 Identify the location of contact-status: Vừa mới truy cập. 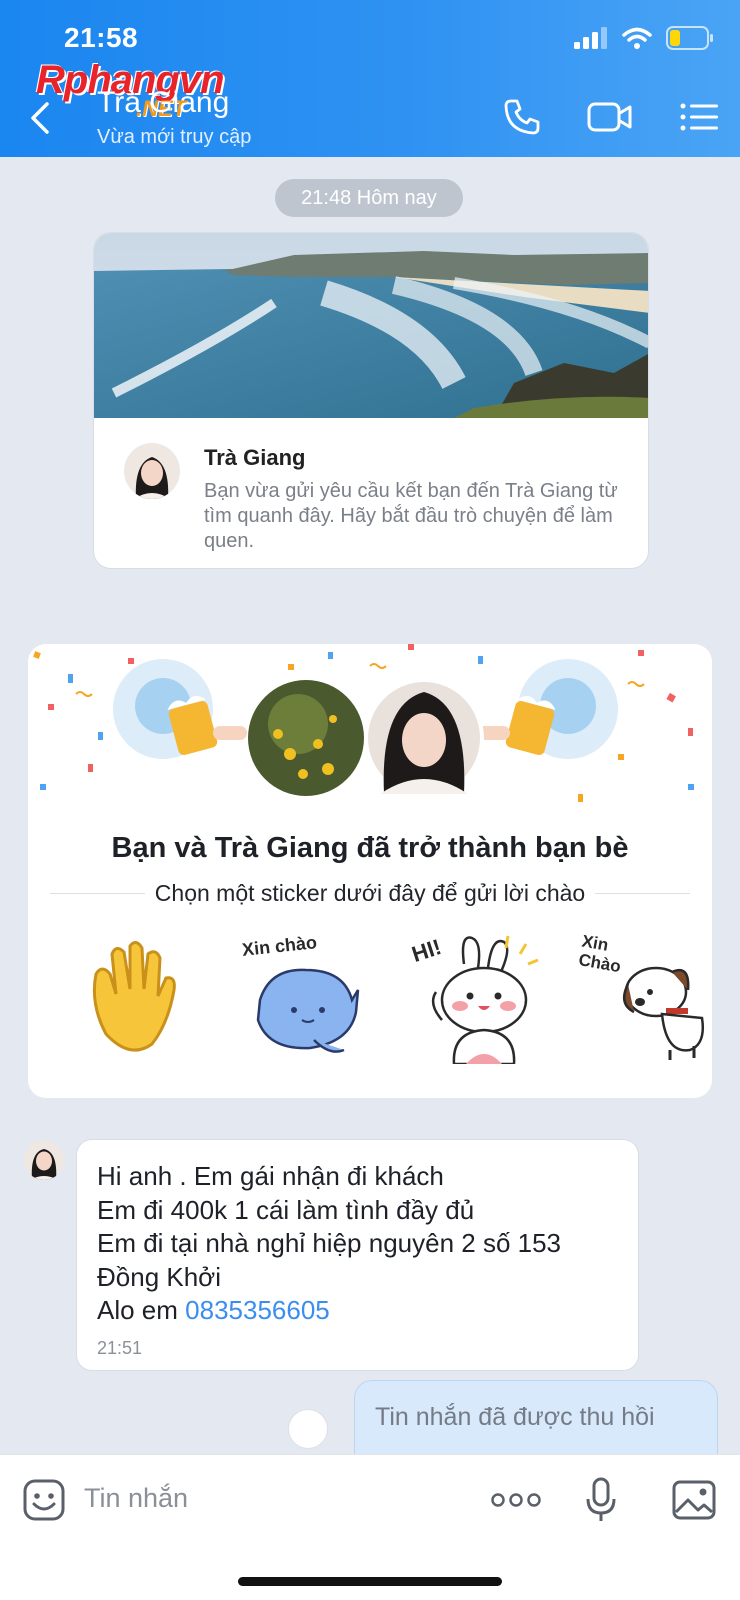
(174, 137).